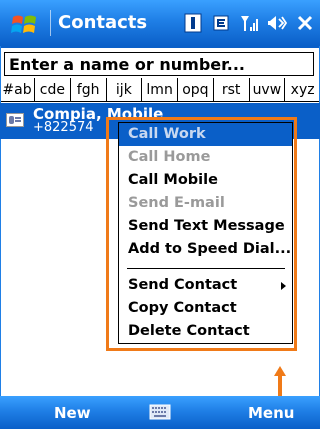 Image resolution: width=320 pixels, height=429 pixels. Describe the element at coordinates (266, 89) in the screenshot. I see `alpha-tab-uvw: uvw` at that location.